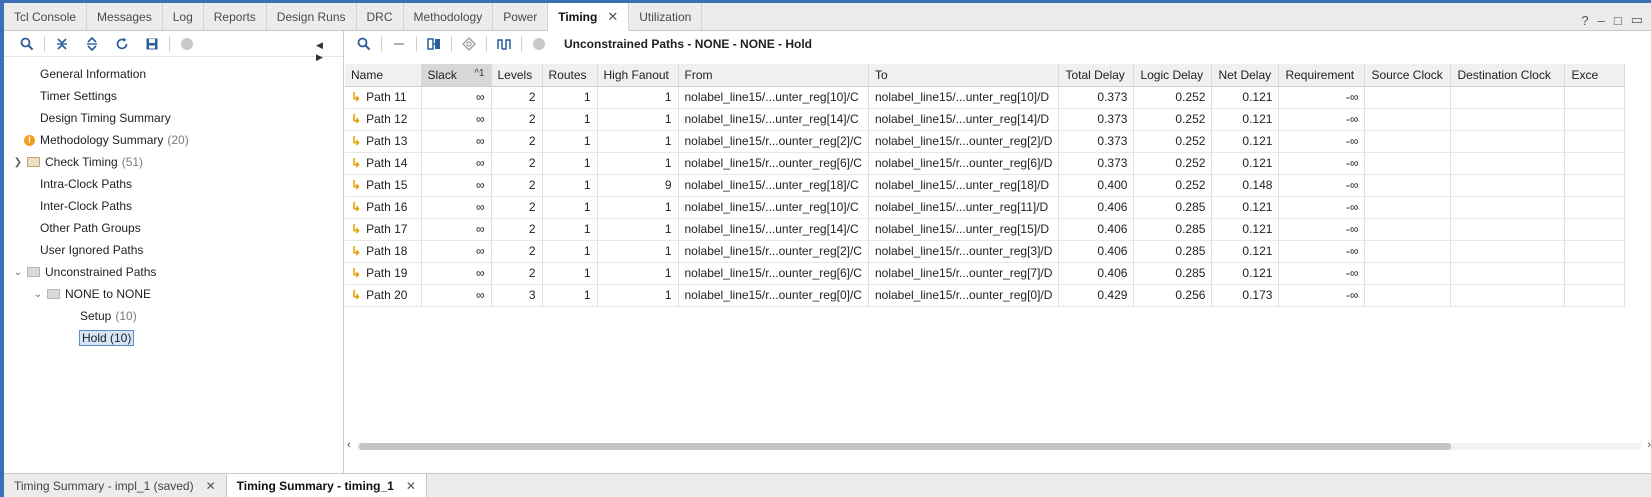 The height and width of the screenshot is (497, 1651). I want to click on cell-requirement: -∞, so click(1322, 97).